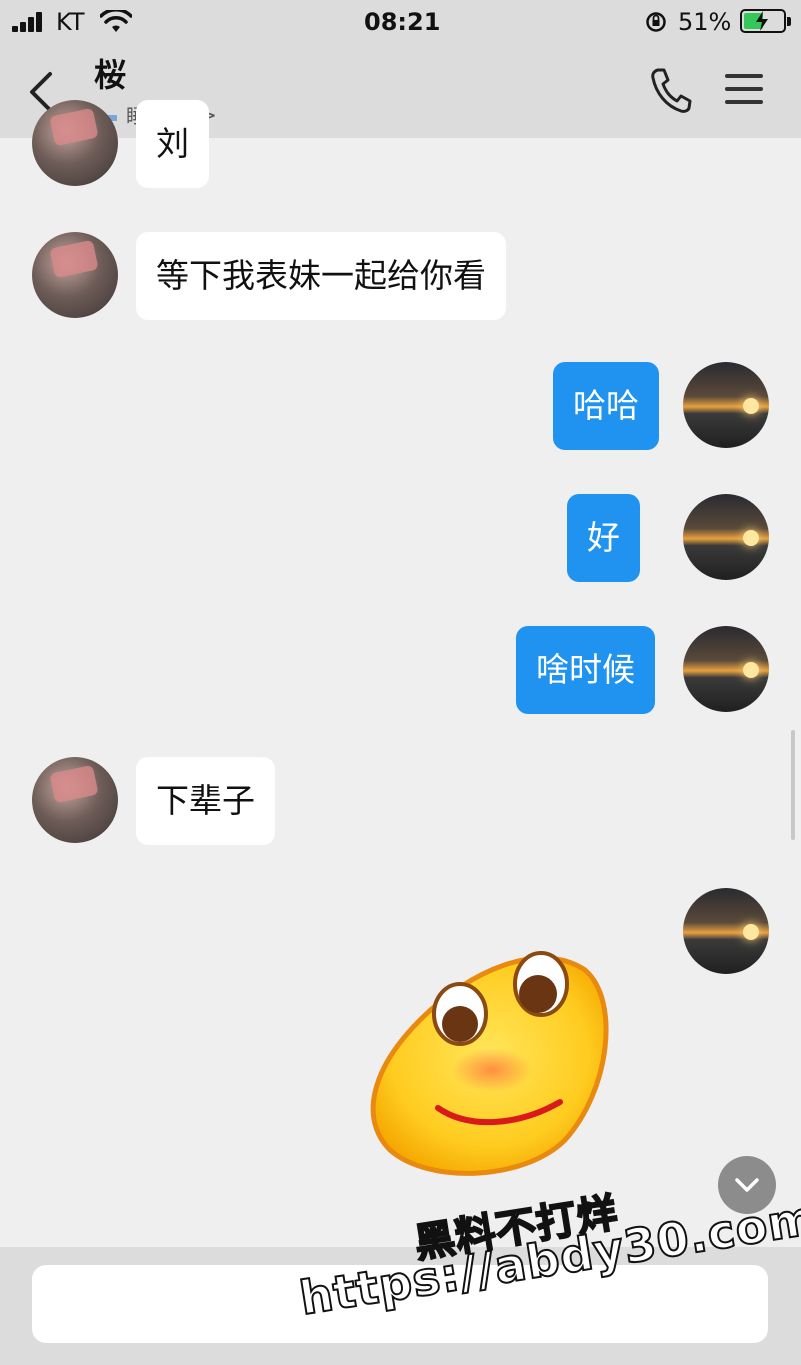 Image resolution: width=801 pixels, height=1365 pixels. I want to click on phone-call-icon, so click(670, 90).